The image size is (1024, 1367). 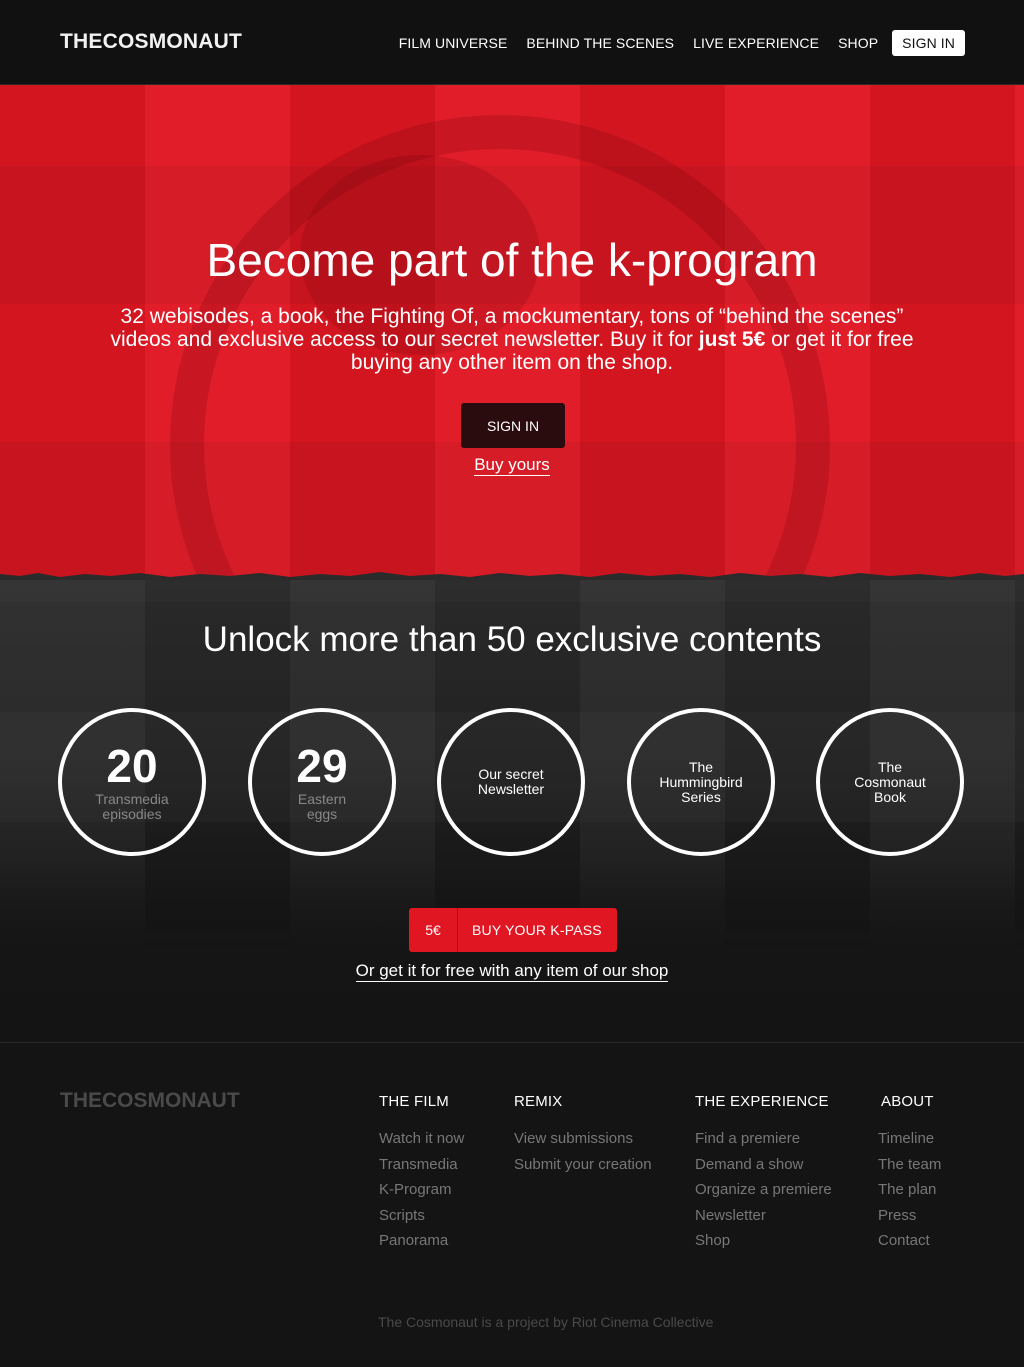 I want to click on buy-yours-link: Buy yours, so click(x=512, y=465).